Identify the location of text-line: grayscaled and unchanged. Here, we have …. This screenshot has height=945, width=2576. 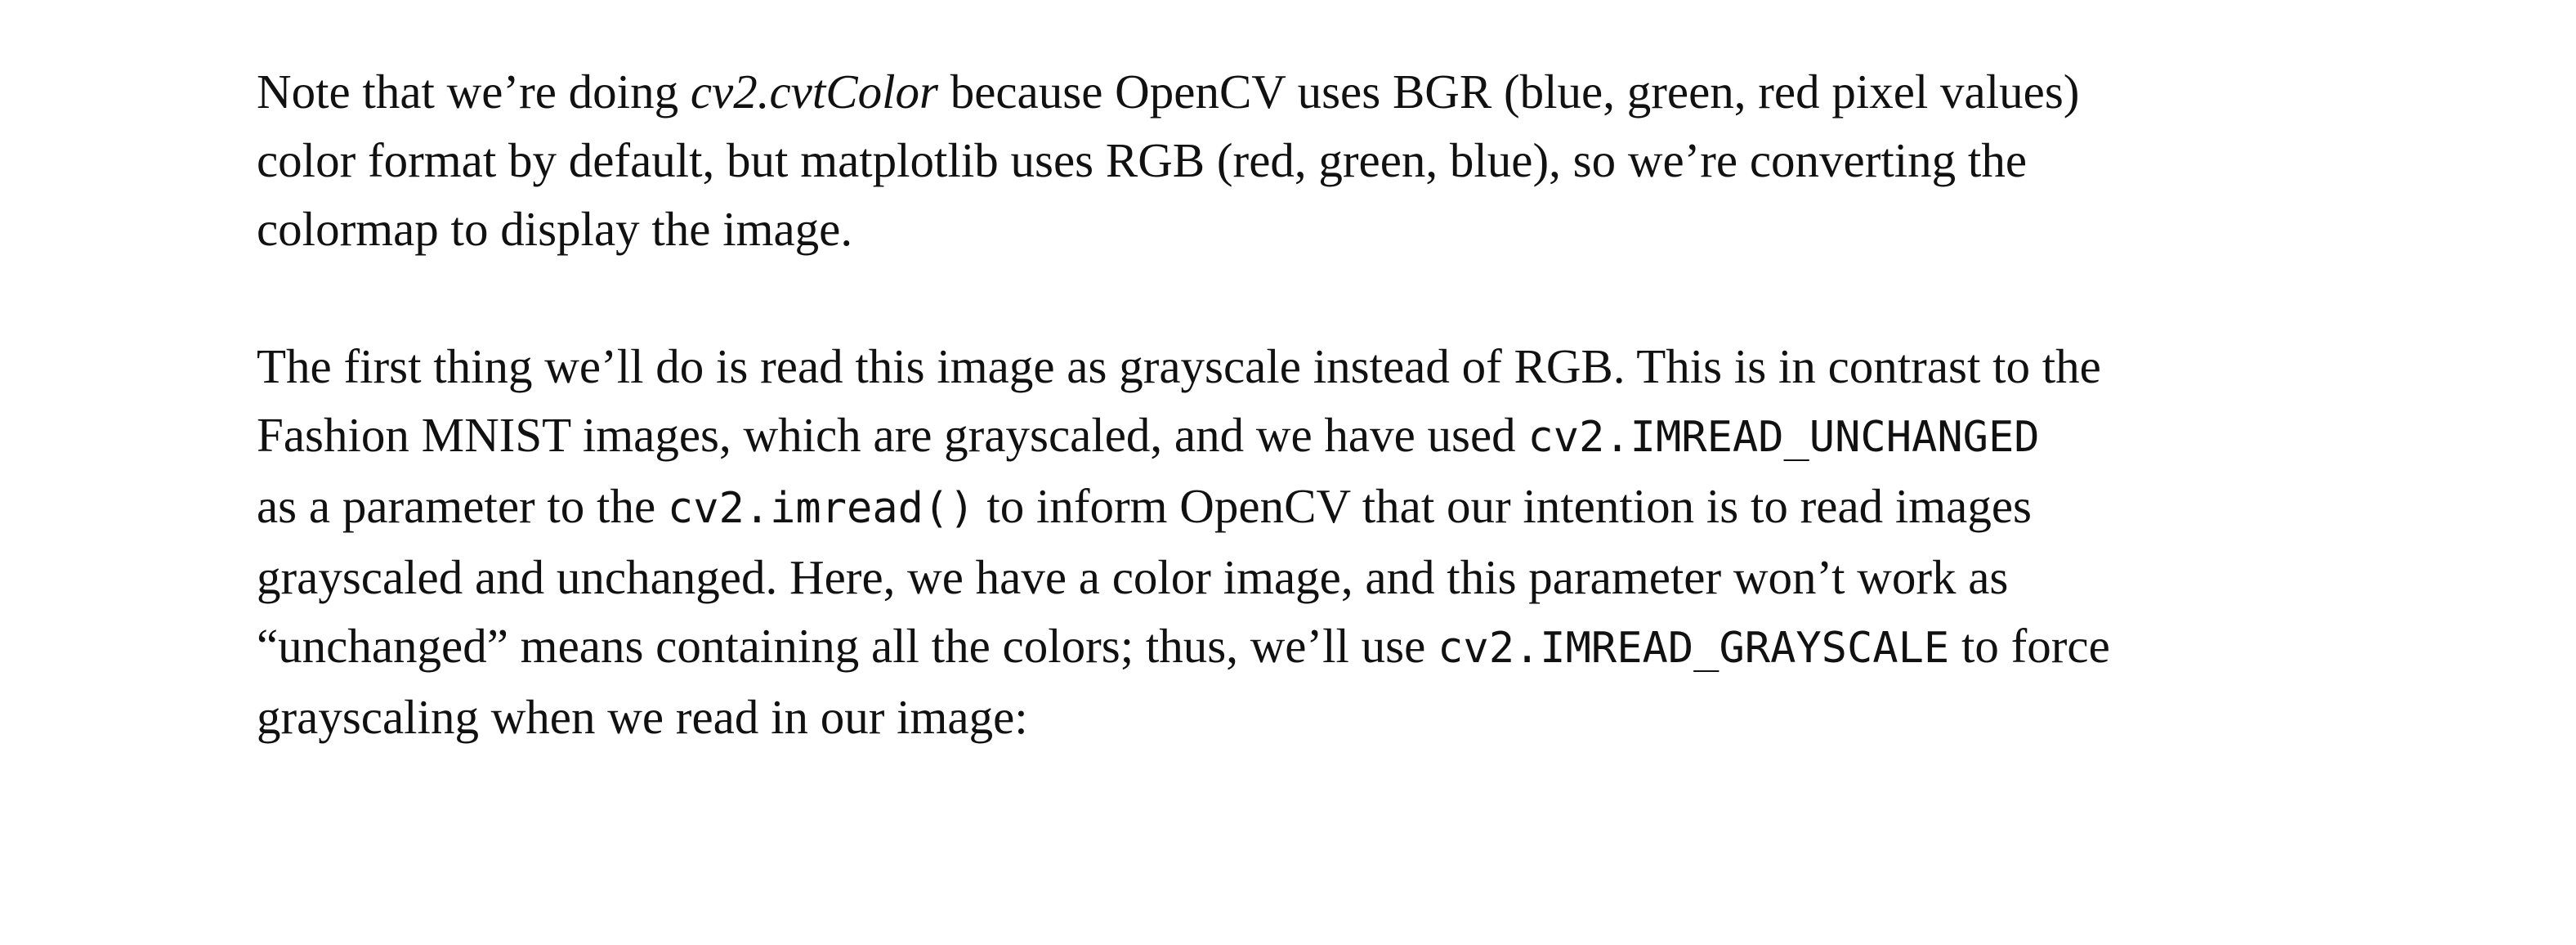
(1133, 577).